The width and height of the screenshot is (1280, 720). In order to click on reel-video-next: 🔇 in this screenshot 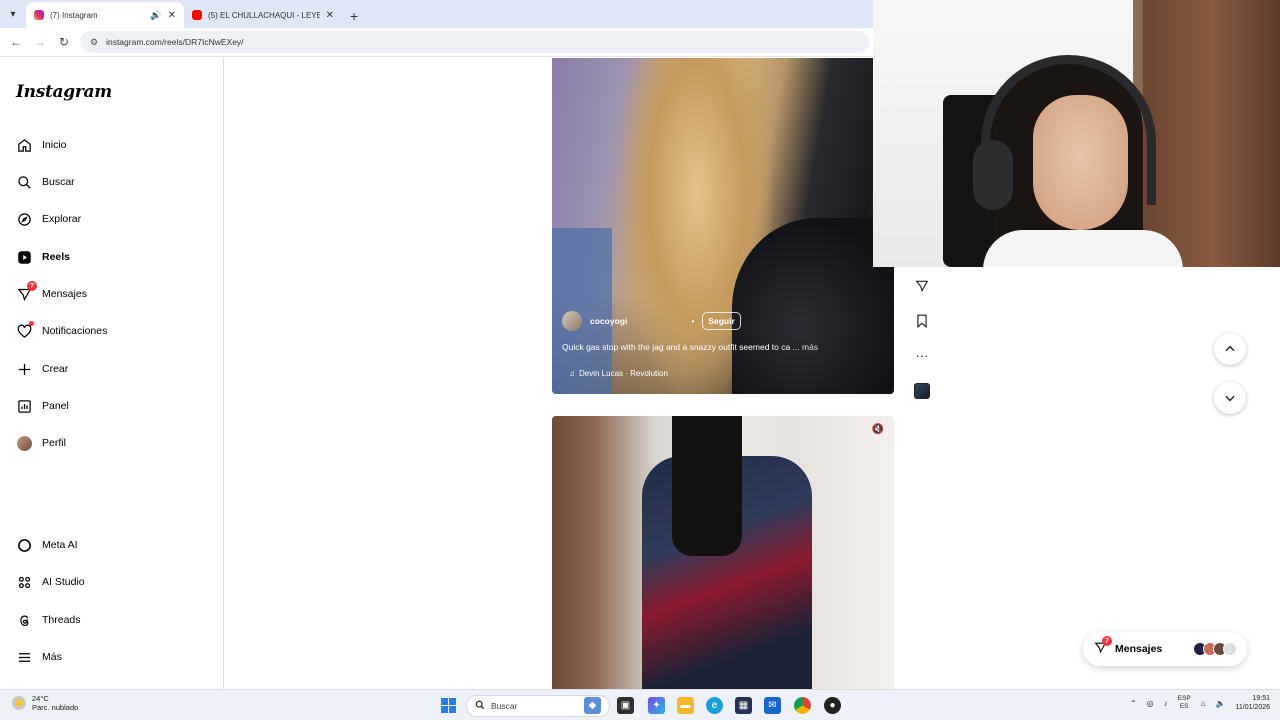, I will do `click(723, 552)`.